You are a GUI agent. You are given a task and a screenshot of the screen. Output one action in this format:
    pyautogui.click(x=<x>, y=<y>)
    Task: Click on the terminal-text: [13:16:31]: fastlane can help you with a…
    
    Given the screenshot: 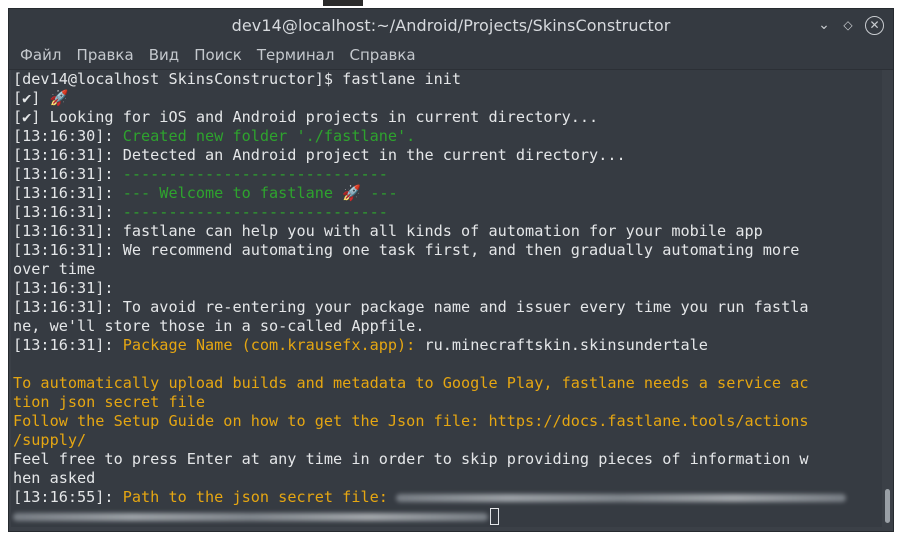 What is the action you would take?
    pyautogui.click(x=388, y=231)
    